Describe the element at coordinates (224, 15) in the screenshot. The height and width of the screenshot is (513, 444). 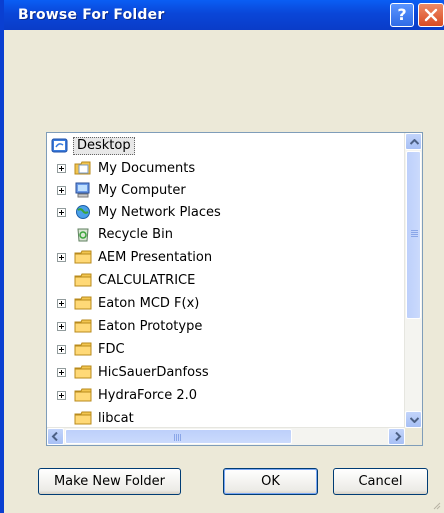
I see `title-bar: Browse For Folder ?` at that location.